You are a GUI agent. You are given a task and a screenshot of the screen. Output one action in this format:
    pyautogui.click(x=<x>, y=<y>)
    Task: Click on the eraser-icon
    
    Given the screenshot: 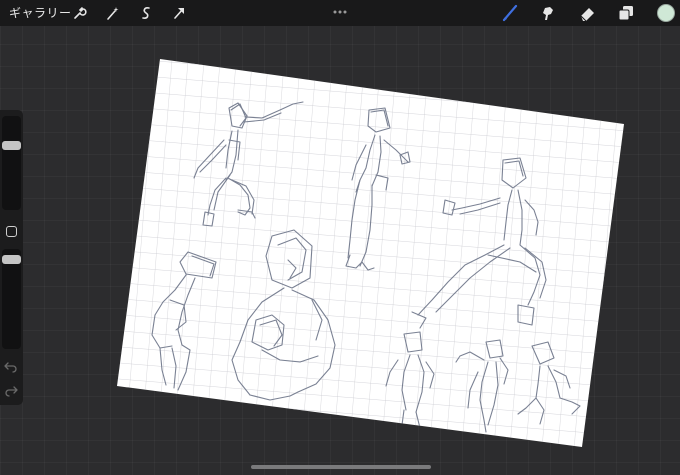 What is the action you would take?
    pyautogui.click(x=587, y=13)
    